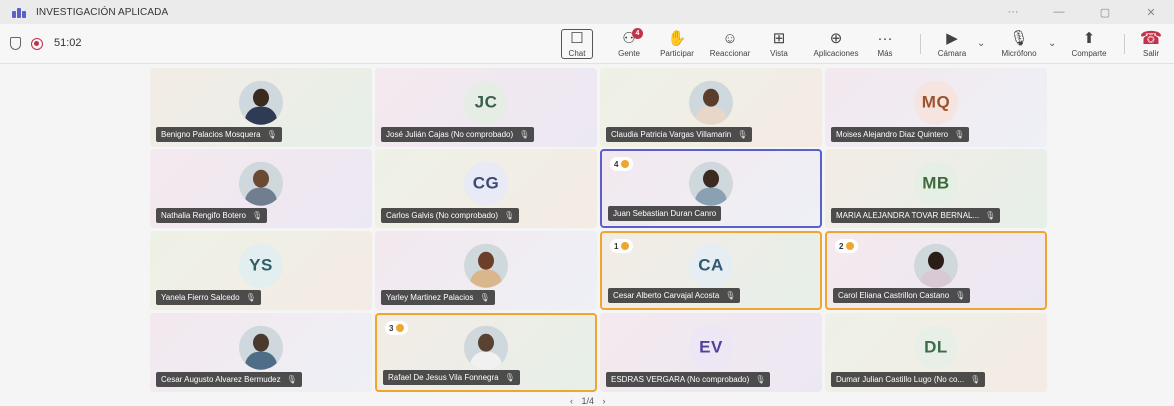  Describe the element at coordinates (894, 295) in the screenshot. I see `participant-name: Carol Eliana Castrillon Castano` at that location.